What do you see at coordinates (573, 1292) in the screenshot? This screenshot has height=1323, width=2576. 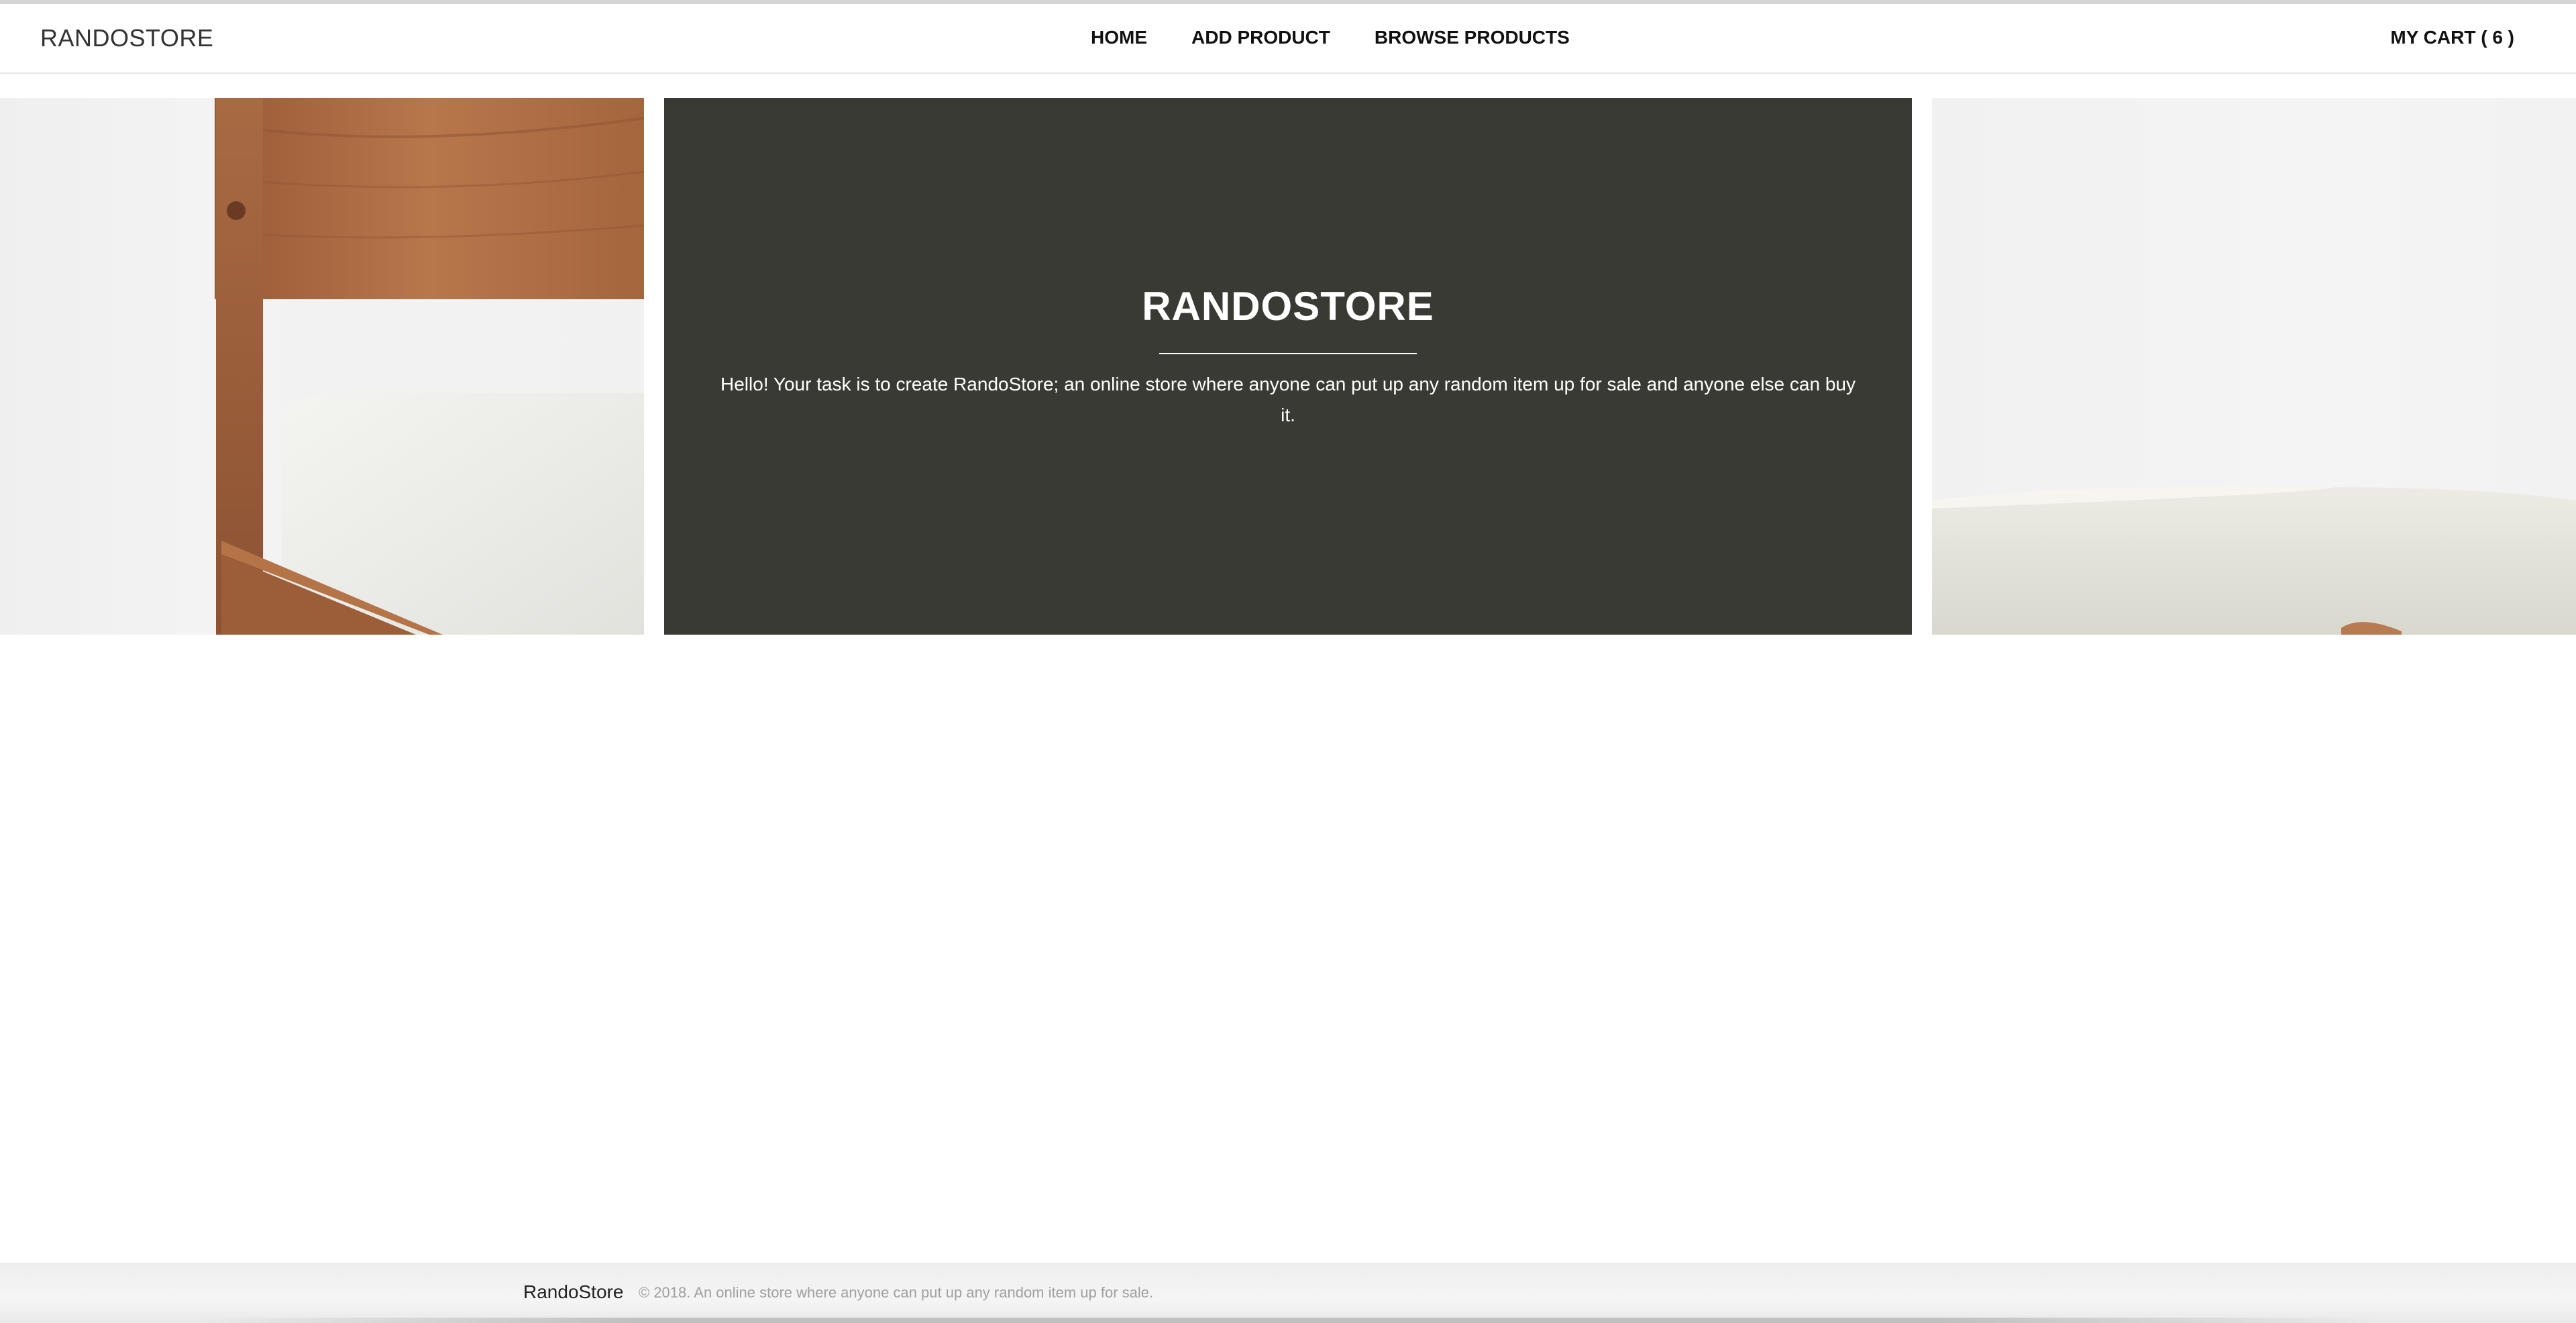 I see `footer-brand: RandoStore` at bounding box center [573, 1292].